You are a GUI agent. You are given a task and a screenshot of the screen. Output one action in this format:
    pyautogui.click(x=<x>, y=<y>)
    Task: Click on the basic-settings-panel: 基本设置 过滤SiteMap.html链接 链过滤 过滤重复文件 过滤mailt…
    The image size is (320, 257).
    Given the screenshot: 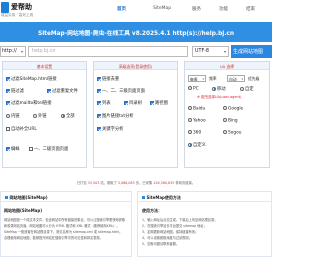 What is the action you would take?
    pyautogui.click(x=44, y=114)
    